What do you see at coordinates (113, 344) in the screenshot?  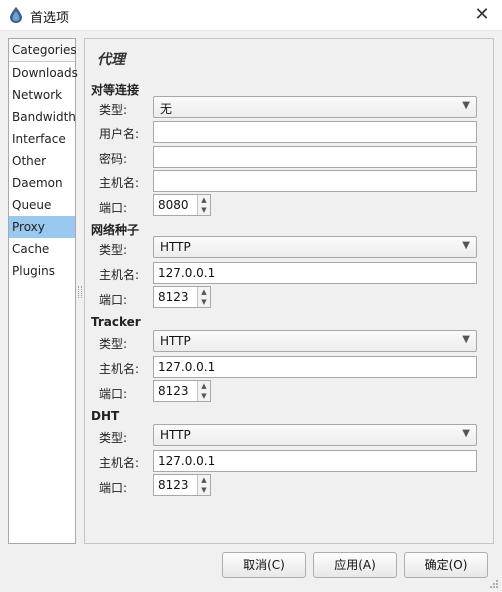 I see `tracker-type-label: 类型:` at bounding box center [113, 344].